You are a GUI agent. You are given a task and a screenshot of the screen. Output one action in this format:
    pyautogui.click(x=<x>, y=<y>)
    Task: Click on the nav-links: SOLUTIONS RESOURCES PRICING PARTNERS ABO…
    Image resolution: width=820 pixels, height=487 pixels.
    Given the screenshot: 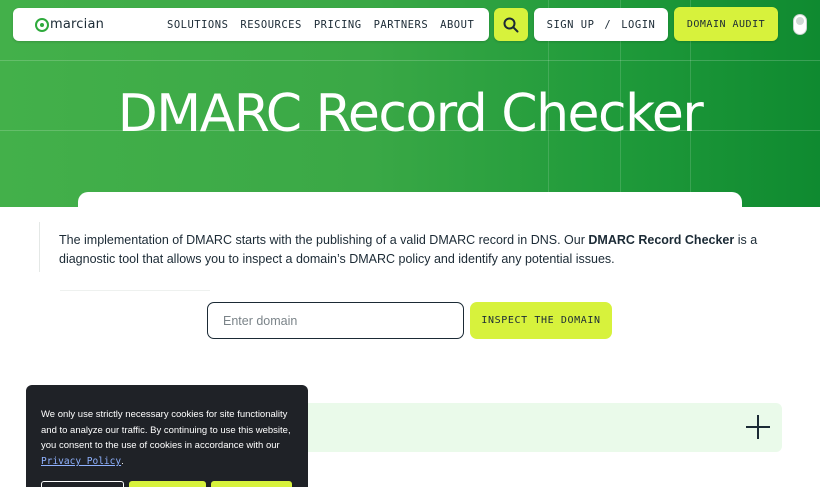 What is the action you would take?
    pyautogui.click(x=320, y=25)
    